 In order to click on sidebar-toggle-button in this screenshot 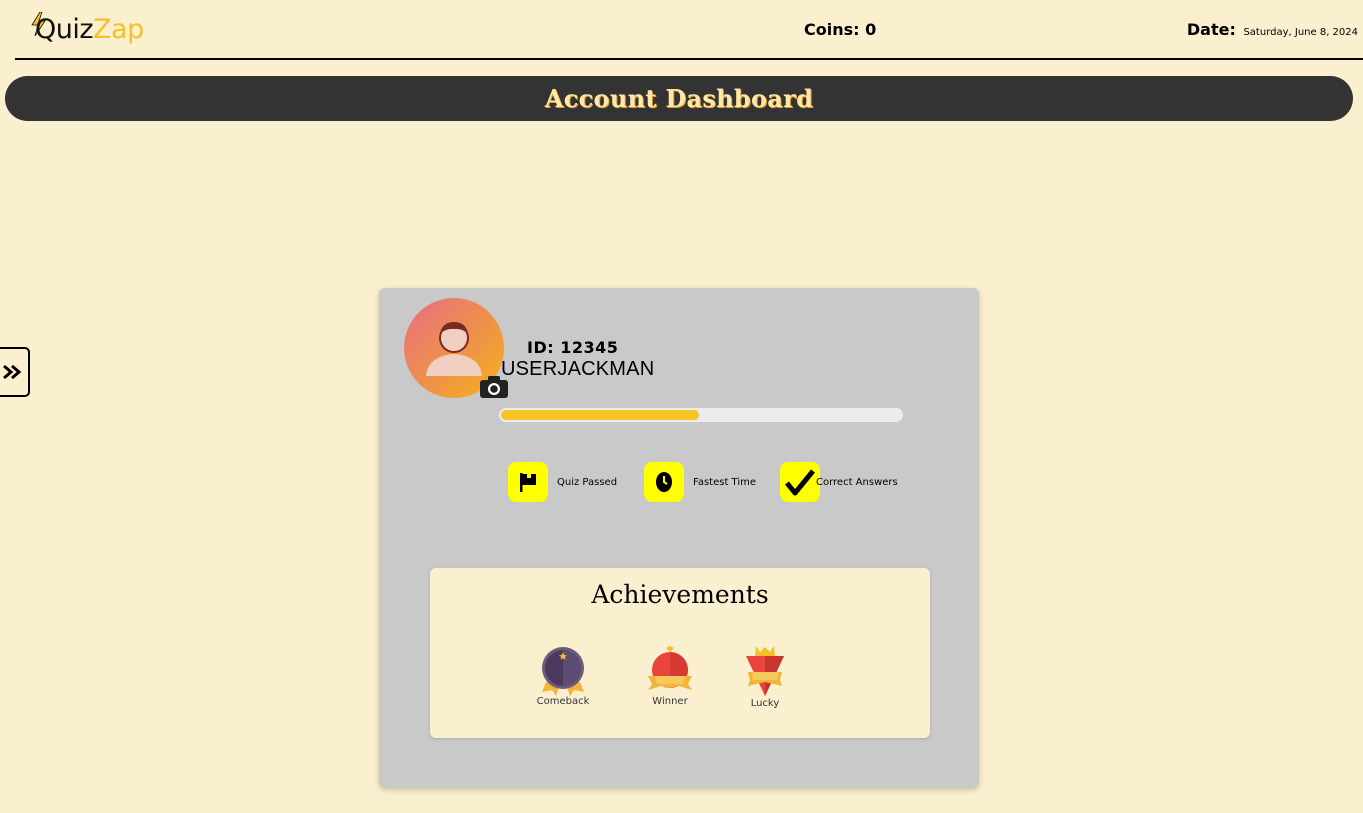, I will do `click(15, 372)`.